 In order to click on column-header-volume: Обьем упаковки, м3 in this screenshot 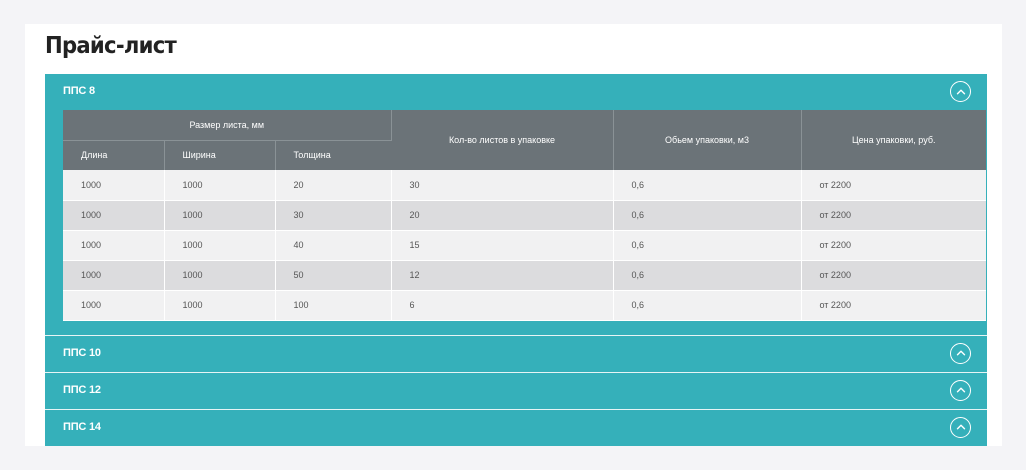, I will do `click(707, 140)`.